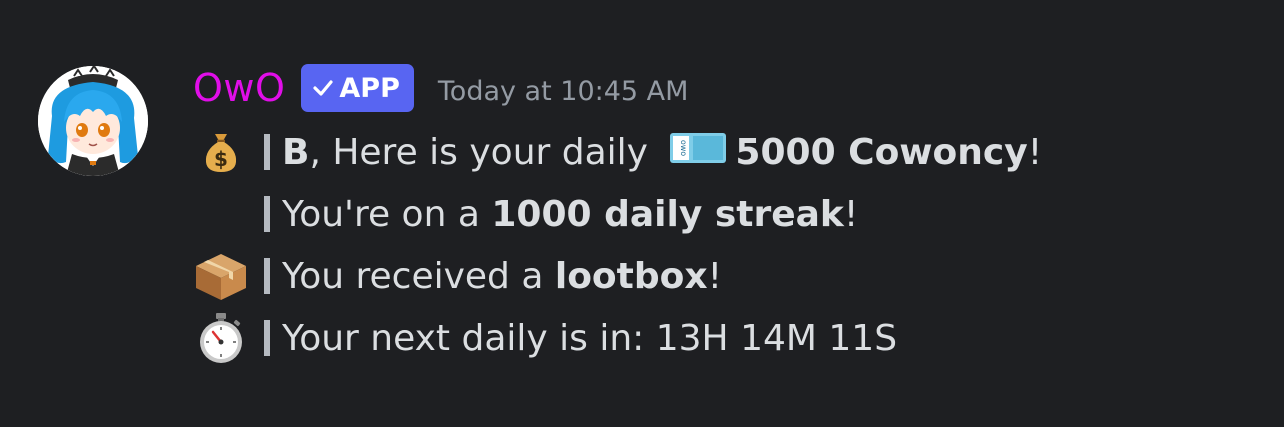  I want to click on line-text: , Here is your daily, so click(484, 152).